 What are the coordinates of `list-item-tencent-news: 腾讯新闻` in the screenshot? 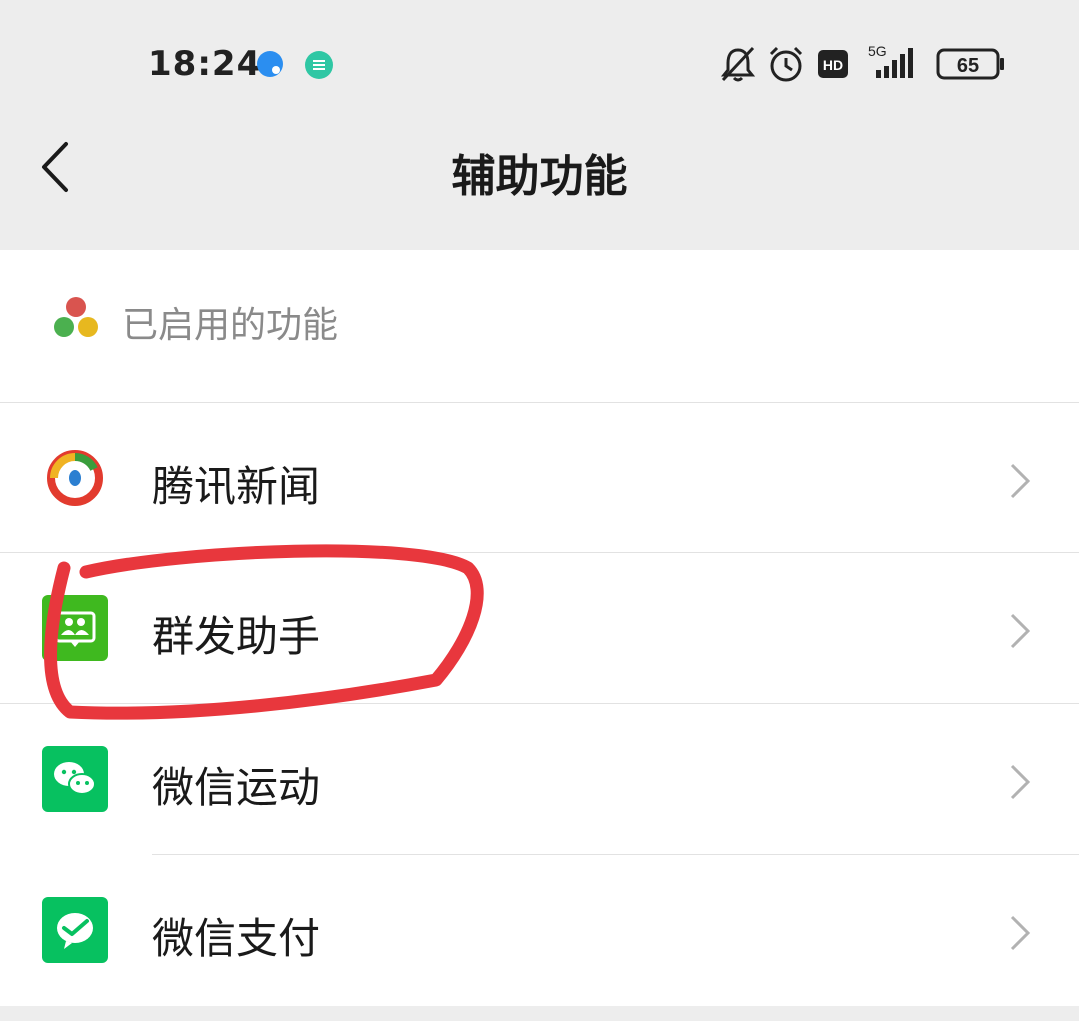 It's located at (539, 478).